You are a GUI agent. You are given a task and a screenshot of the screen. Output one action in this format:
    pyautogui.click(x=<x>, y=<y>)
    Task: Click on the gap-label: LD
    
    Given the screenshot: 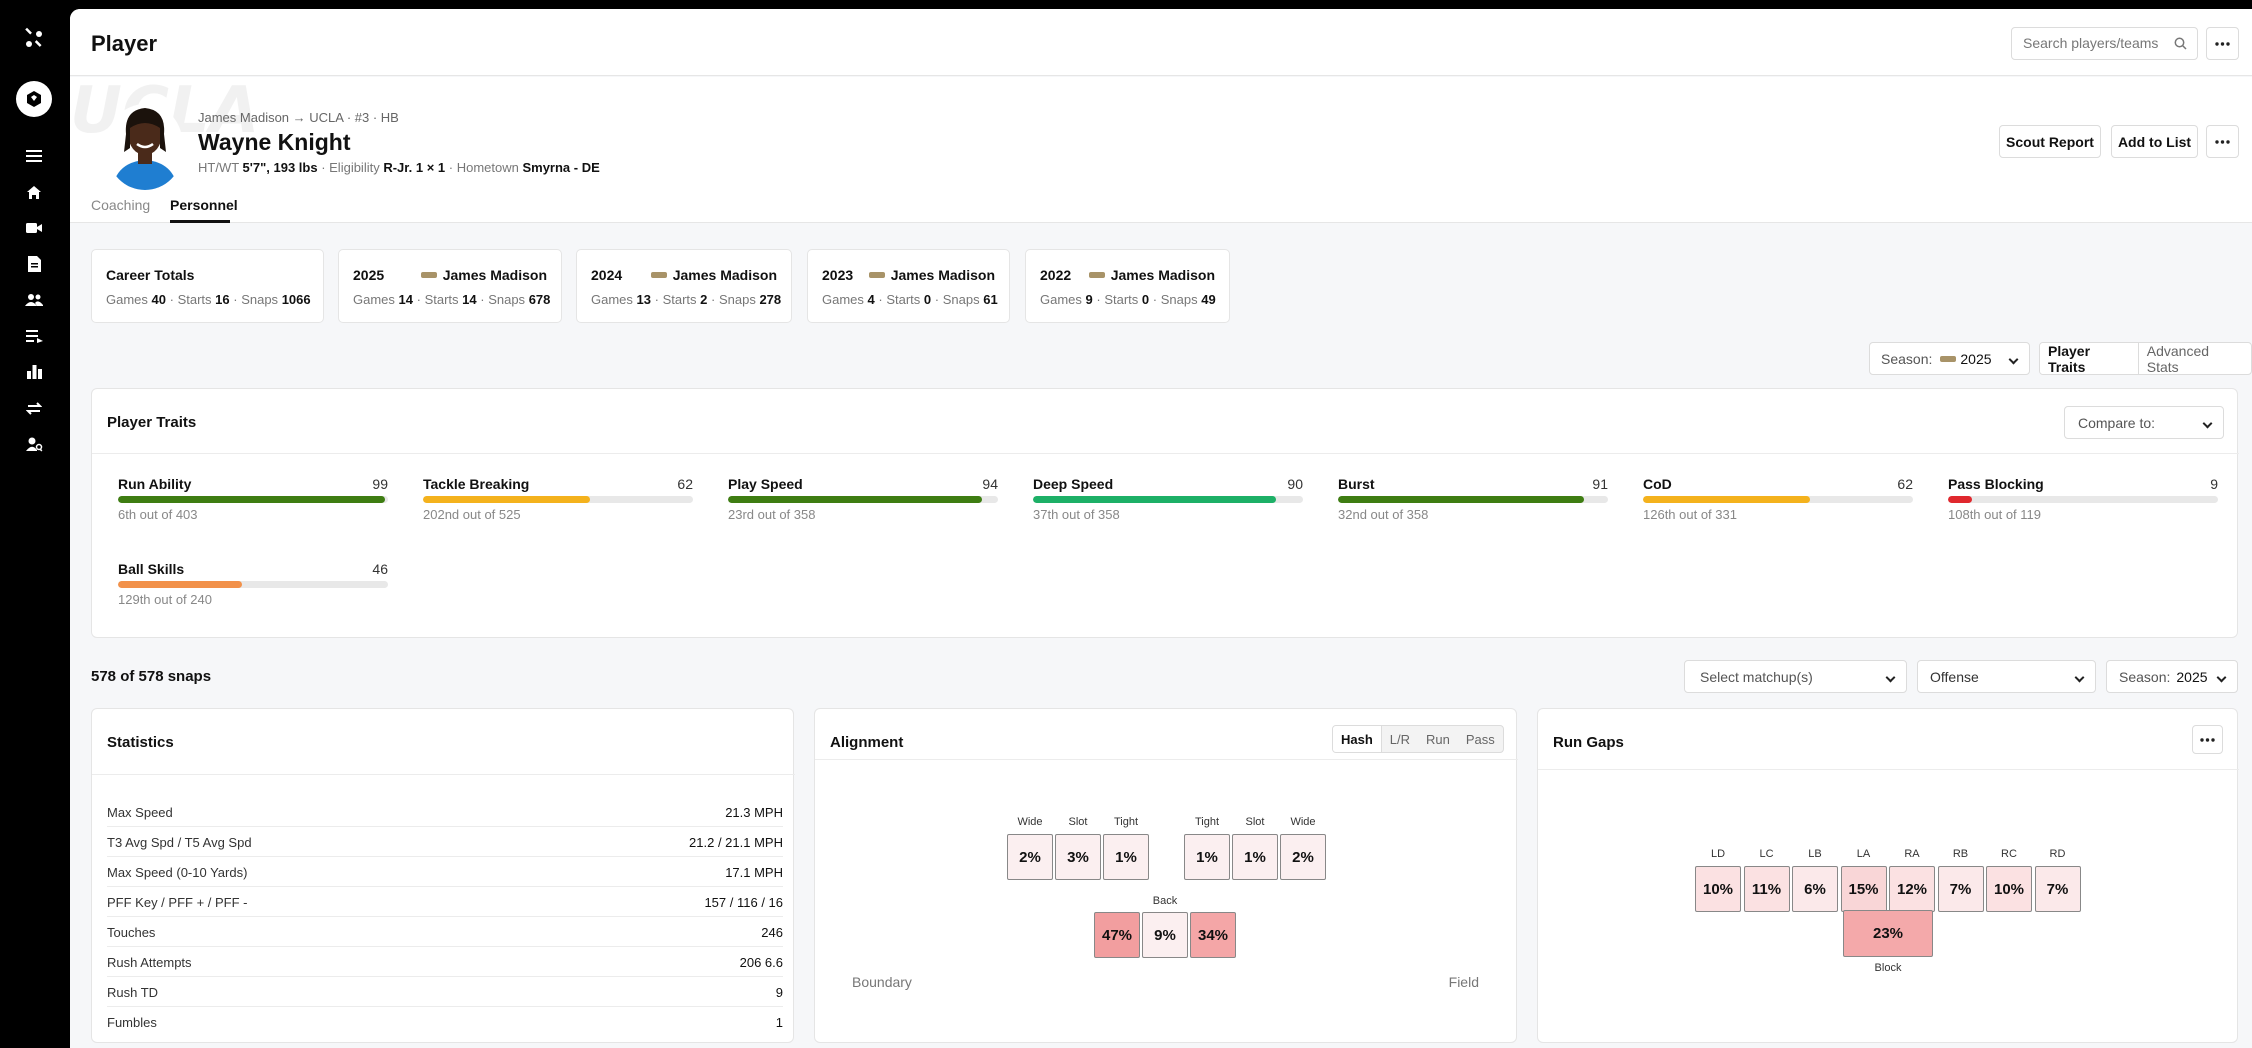 What is the action you would take?
    pyautogui.click(x=1718, y=854)
    